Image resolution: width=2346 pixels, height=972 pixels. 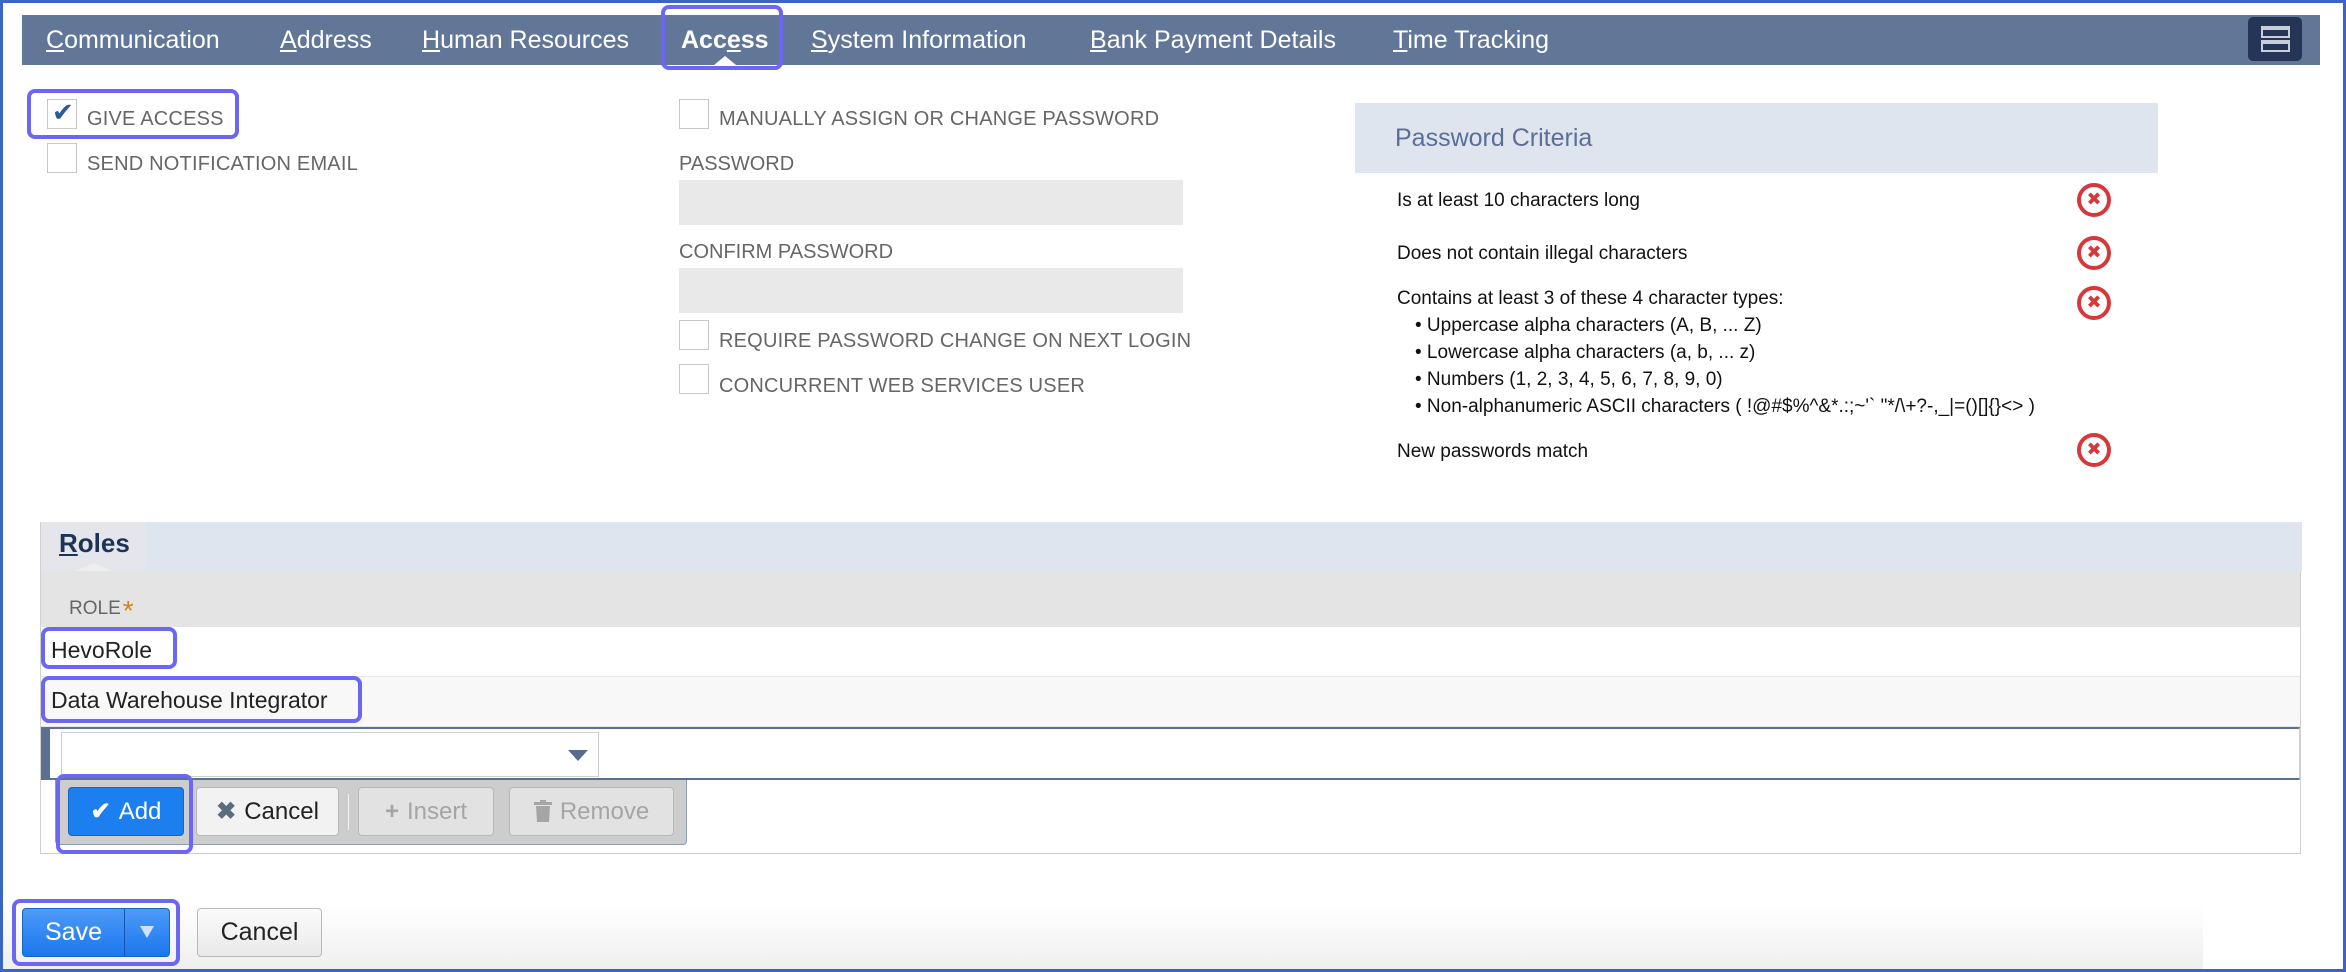 What do you see at coordinates (1471, 40) in the screenshot?
I see `tab-time-tracking: Time Tracking` at bounding box center [1471, 40].